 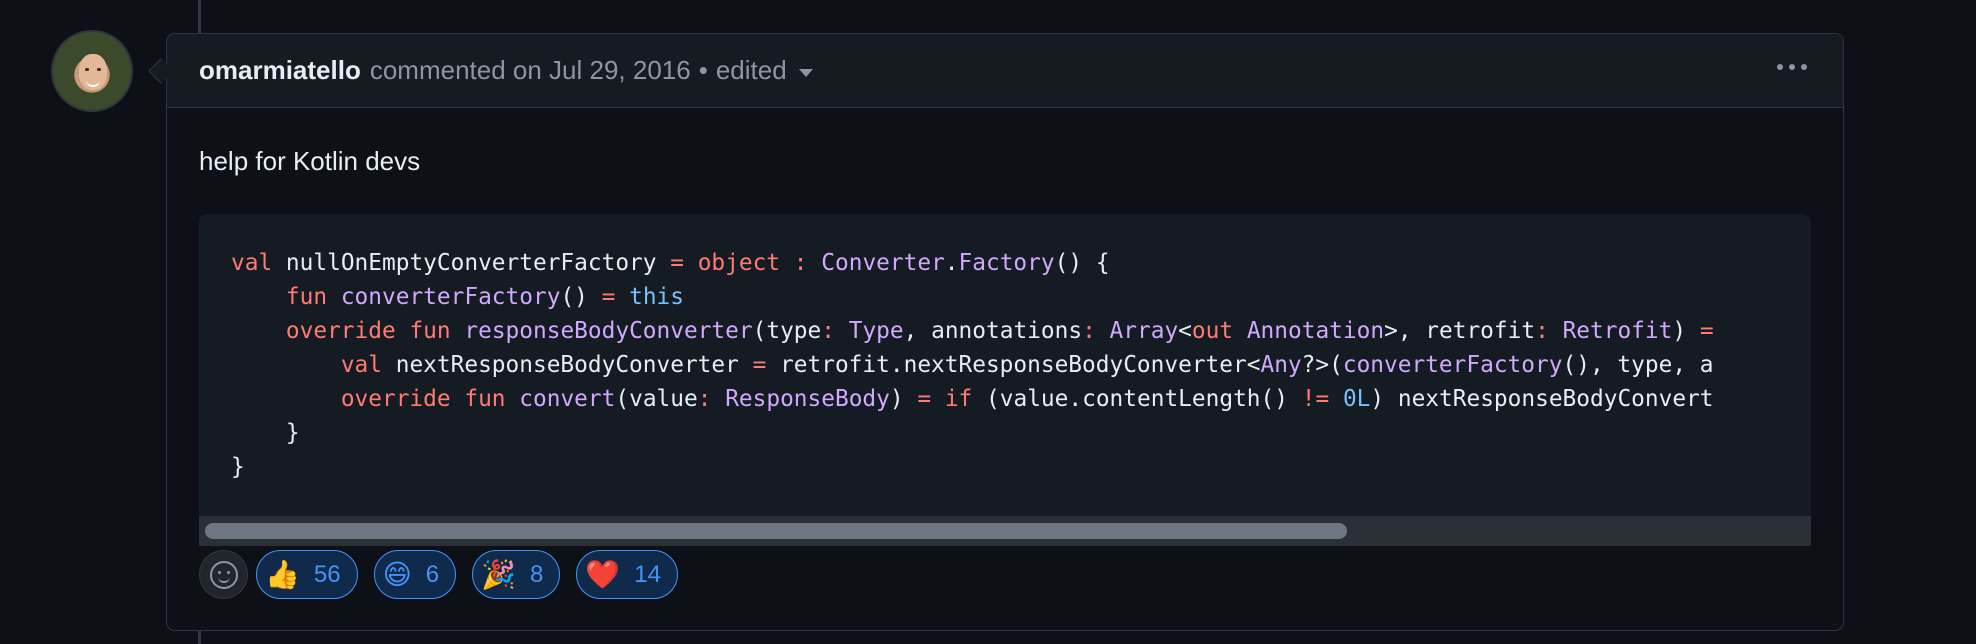 I want to click on smiley-icon, so click(x=223, y=574).